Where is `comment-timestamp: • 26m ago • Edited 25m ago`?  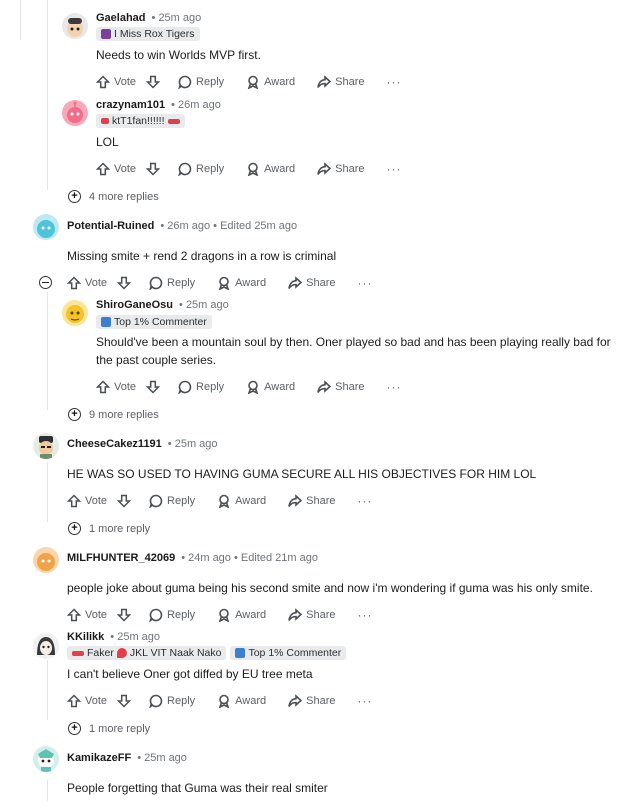
comment-timestamp: • 26m ago • Edited 25m ago is located at coordinates (229, 226).